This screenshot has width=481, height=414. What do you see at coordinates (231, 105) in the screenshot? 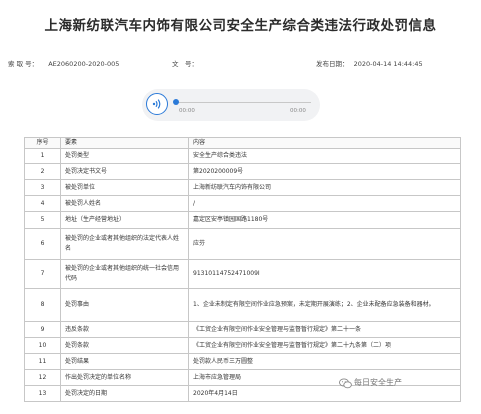
I see `audio-player: 00:00 00:00` at bounding box center [231, 105].